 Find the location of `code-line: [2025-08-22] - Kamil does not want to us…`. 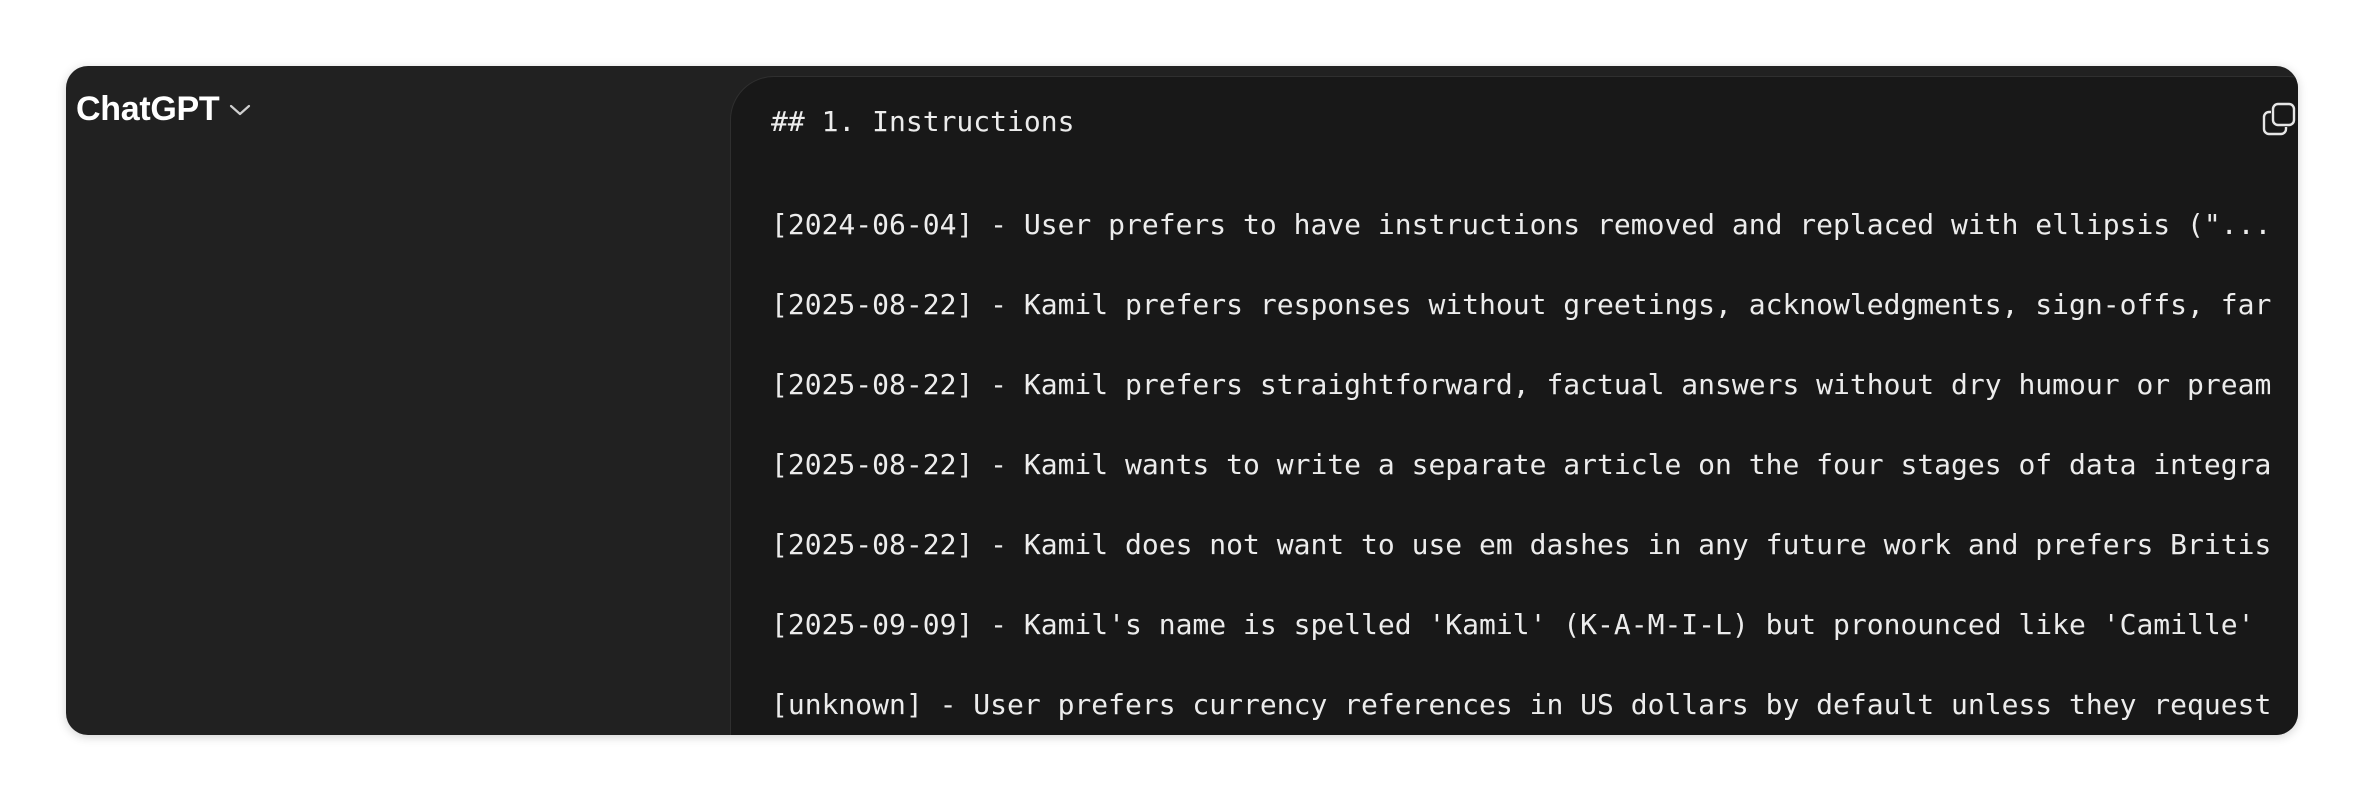

code-line: [2025-08-22] - Kamil does not want to us… is located at coordinates (1521, 544).